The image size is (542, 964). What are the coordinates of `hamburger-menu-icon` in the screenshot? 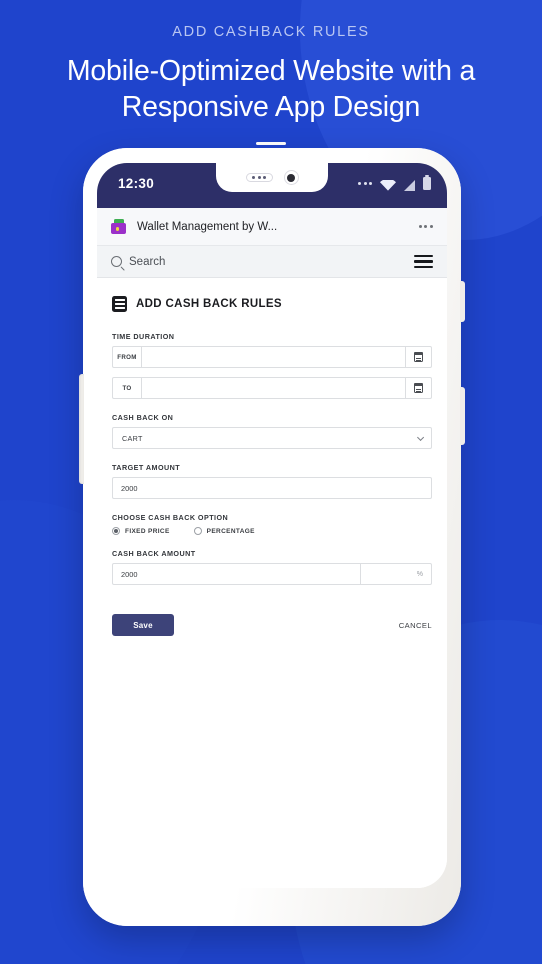 It's located at (423, 261).